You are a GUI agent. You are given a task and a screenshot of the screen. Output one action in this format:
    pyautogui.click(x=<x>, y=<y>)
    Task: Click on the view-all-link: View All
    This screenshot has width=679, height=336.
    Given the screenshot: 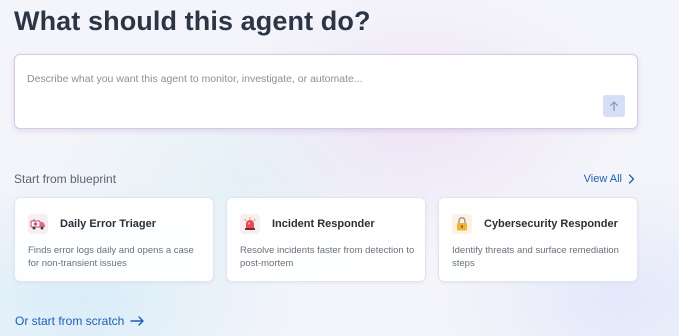 What is the action you would take?
    pyautogui.click(x=609, y=179)
    